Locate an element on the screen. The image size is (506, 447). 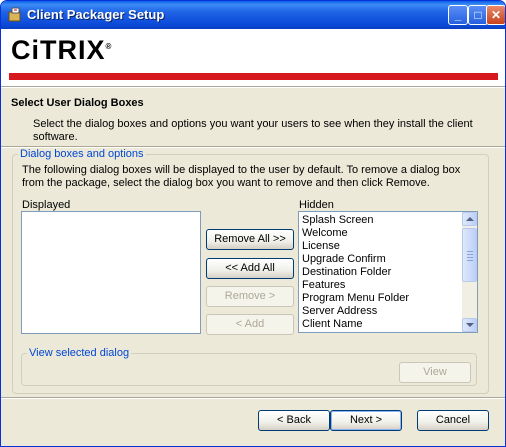
scroll-down-button is located at coordinates (469, 325).